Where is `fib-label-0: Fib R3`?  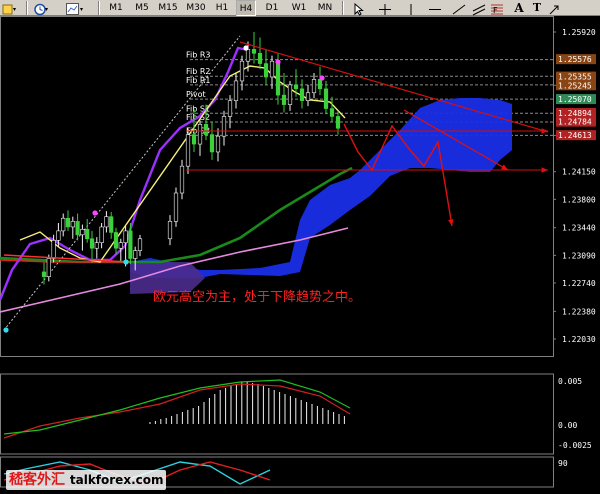 fib-label-0: Fib R3 is located at coordinates (198, 55).